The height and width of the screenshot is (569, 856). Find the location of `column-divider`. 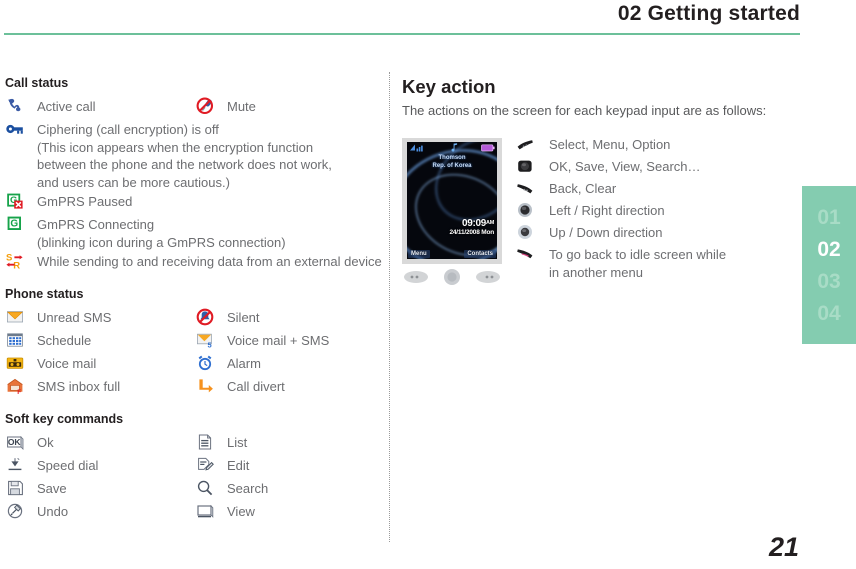

column-divider is located at coordinates (389, 307).